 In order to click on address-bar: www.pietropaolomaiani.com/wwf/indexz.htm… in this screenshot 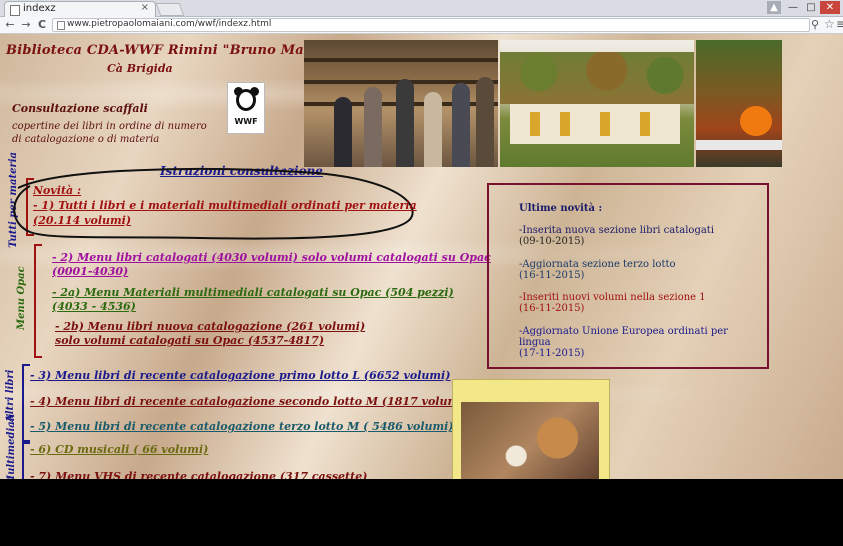, I will do `click(431, 25)`.